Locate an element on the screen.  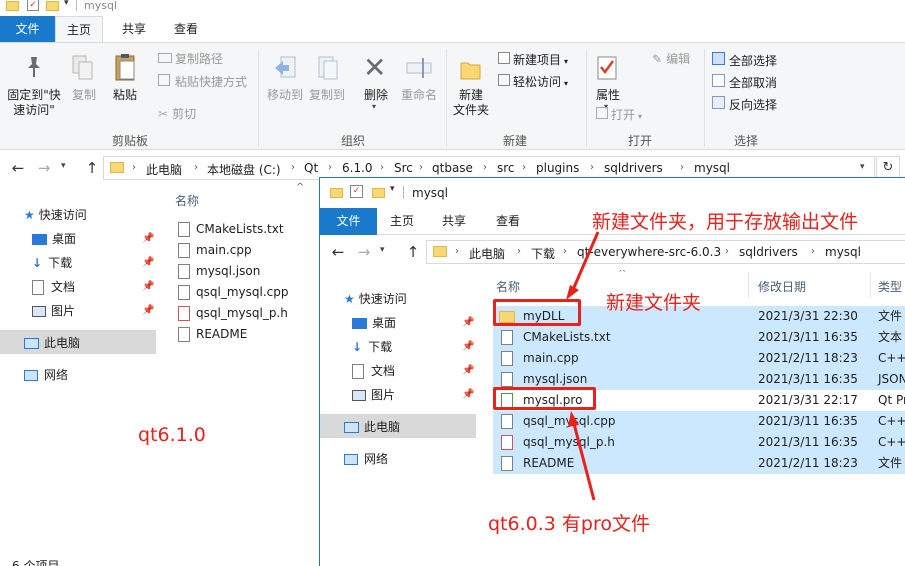
annotation-arrows is located at coordinates (583, 366).